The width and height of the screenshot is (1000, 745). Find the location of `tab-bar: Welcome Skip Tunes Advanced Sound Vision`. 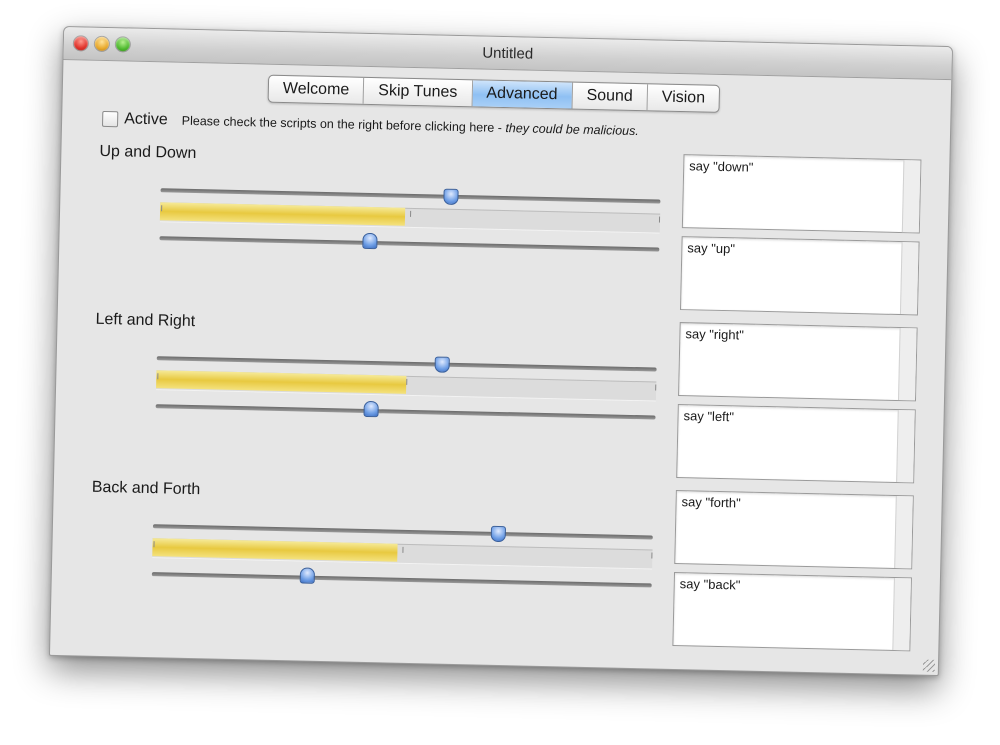

tab-bar: Welcome Skip Tunes Advanced Sound Vision is located at coordinates (494, 93).